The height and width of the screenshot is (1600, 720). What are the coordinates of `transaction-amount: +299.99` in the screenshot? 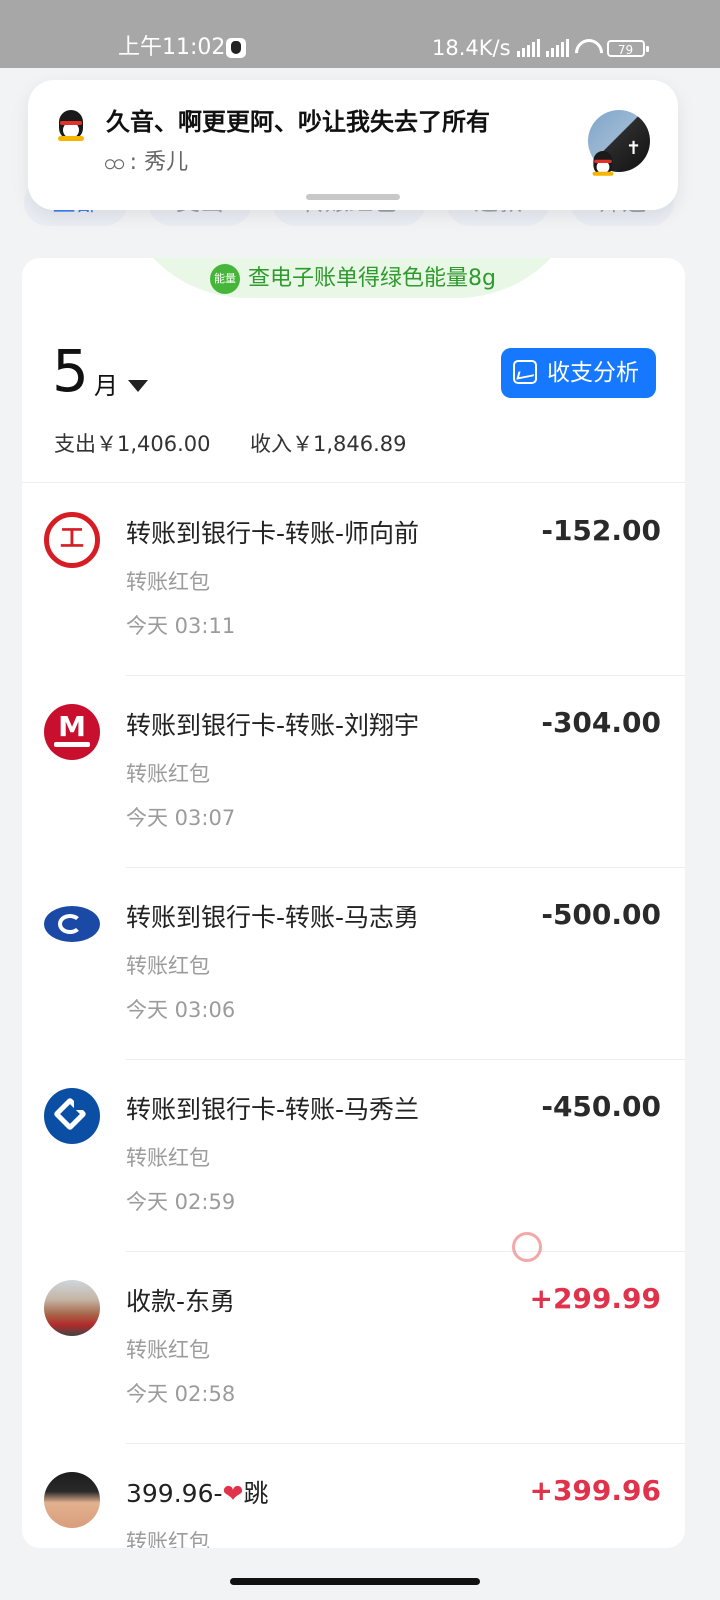 It's located at (595, 1298).